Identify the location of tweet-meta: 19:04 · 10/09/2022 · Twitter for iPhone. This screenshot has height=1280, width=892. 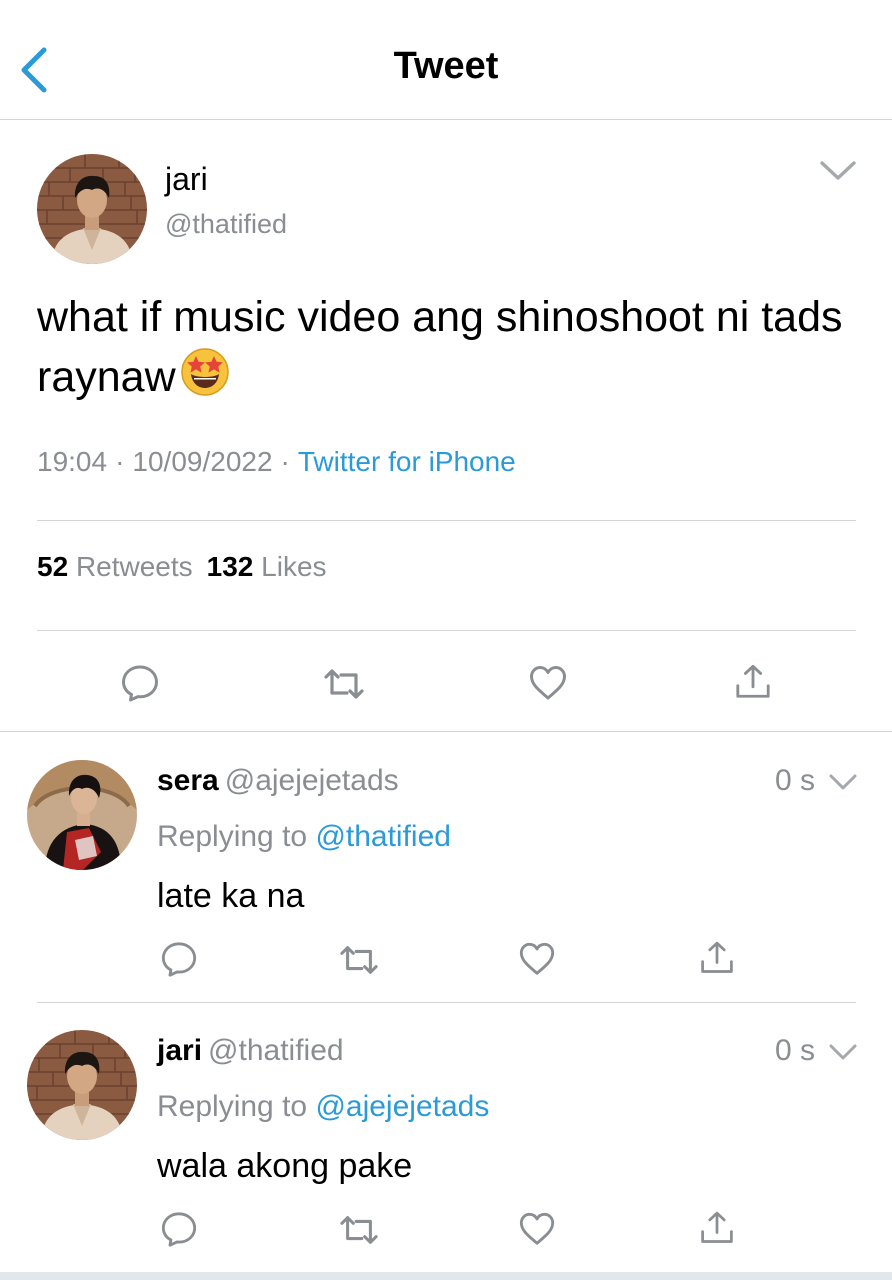
(276, 462).